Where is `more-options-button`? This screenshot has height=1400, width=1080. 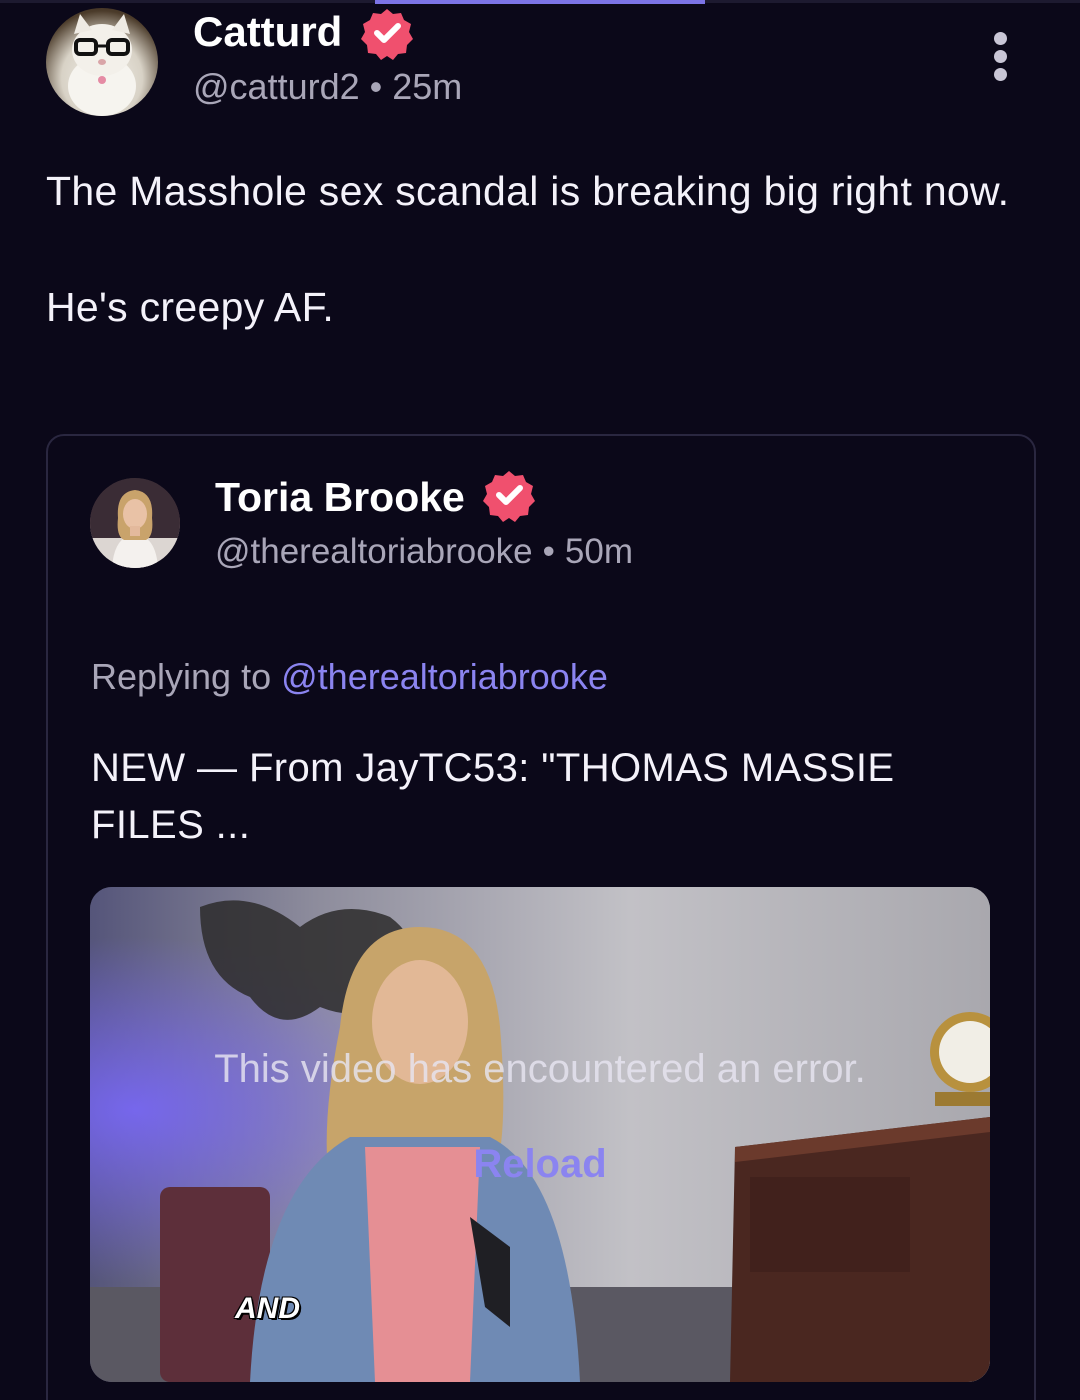 more-options-button is located at coordinates (1000, 60).